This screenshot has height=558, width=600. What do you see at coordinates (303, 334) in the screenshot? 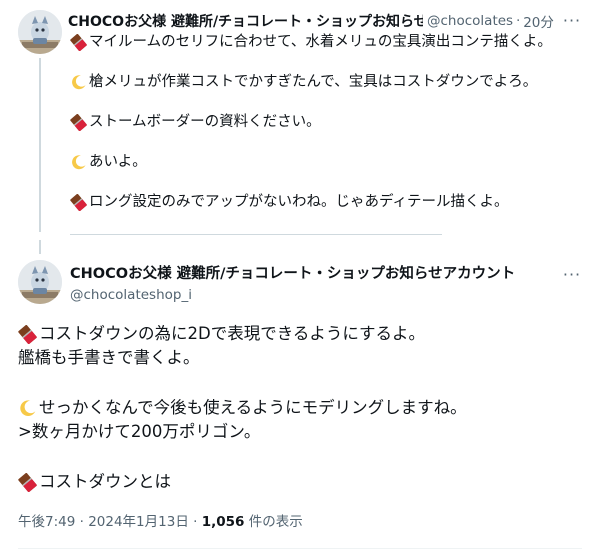
I see `tweet-line: コストダウンの為に2Dで表現できるようにするよ。` at bounding box center [303, 334].